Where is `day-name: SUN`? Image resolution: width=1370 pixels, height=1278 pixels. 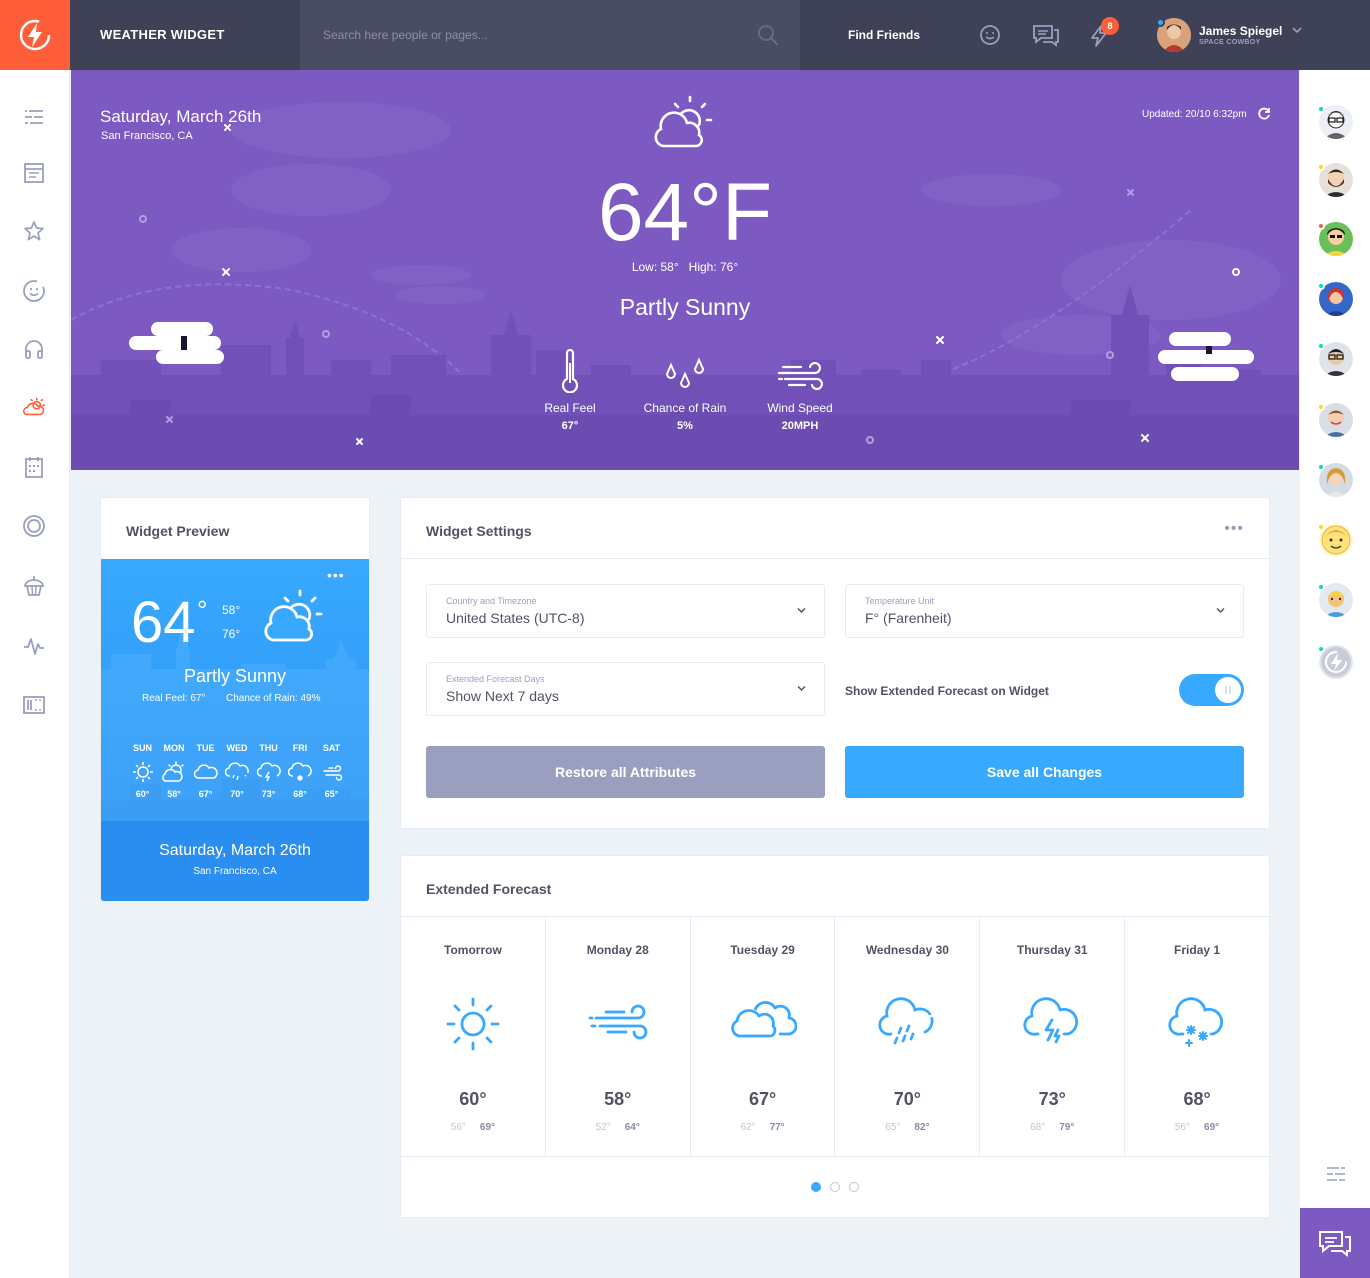 day-name: SUN is located at coordinates (142, 748).